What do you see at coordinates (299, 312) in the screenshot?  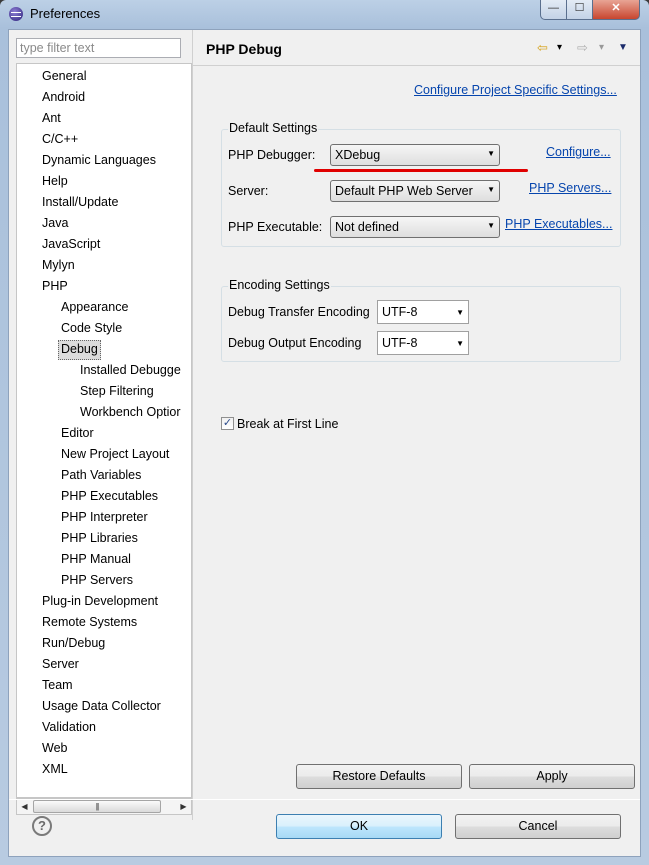 I see `transfer-encoding-label: Debug Transfer Encoding` at bounding box center [299, 312].